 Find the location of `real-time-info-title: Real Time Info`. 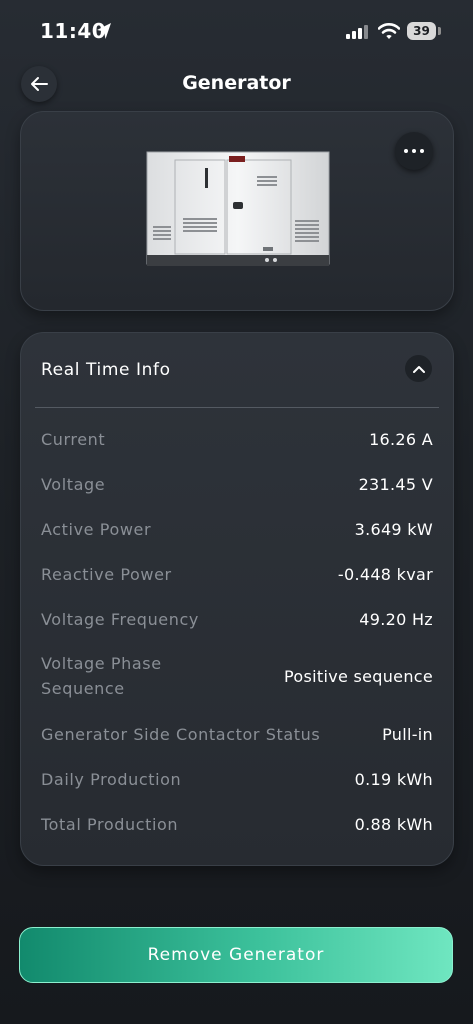

real-time-info-title: Real Time Info is located at coordinates (106, 370).